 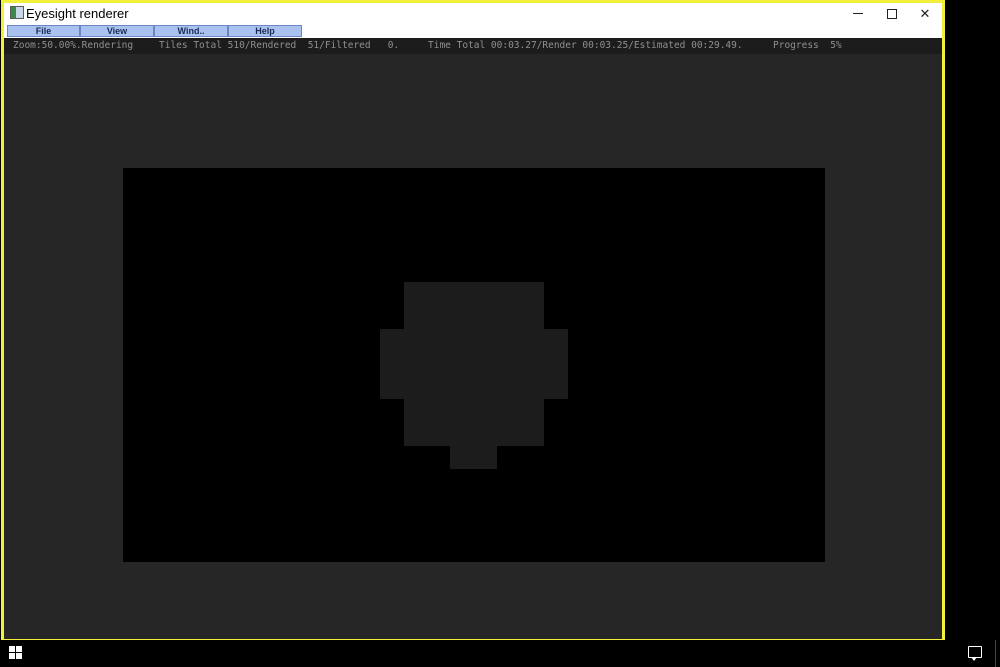 I want to click on action-center-icon, so click(x=974, y=659).